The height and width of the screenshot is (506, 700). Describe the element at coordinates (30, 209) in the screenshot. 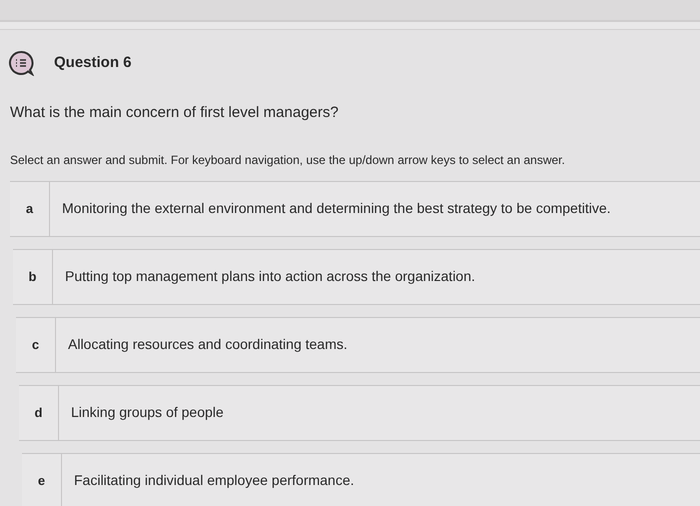

I see `option-letter: a` at that location.